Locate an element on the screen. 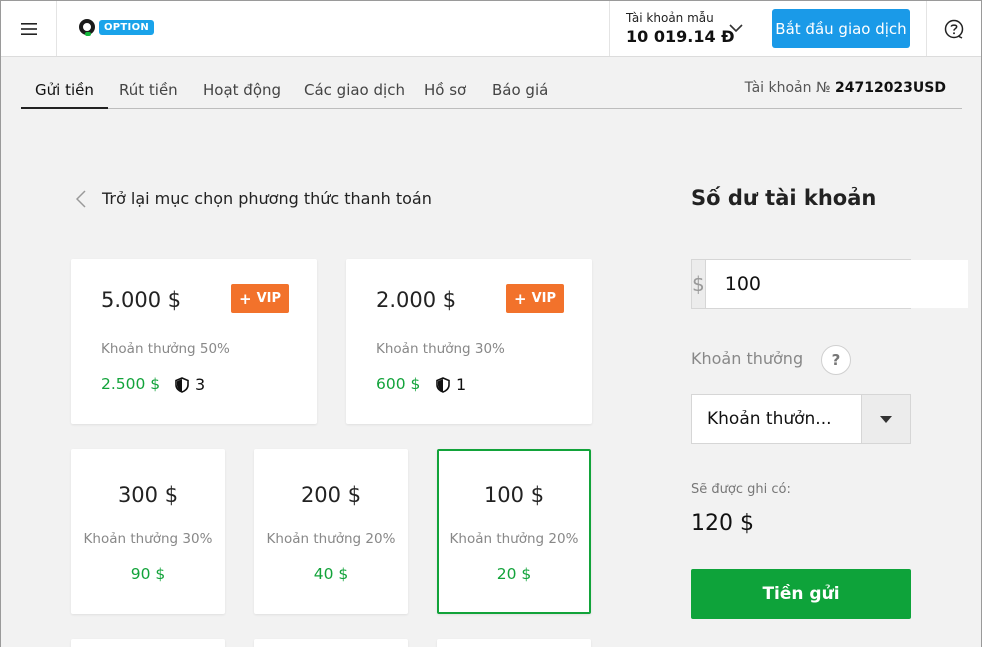 Image resolution: width=982 pixels, height=647 pixels. account-balance: 10 019.14 Đ is located at coordinates (680, 36).